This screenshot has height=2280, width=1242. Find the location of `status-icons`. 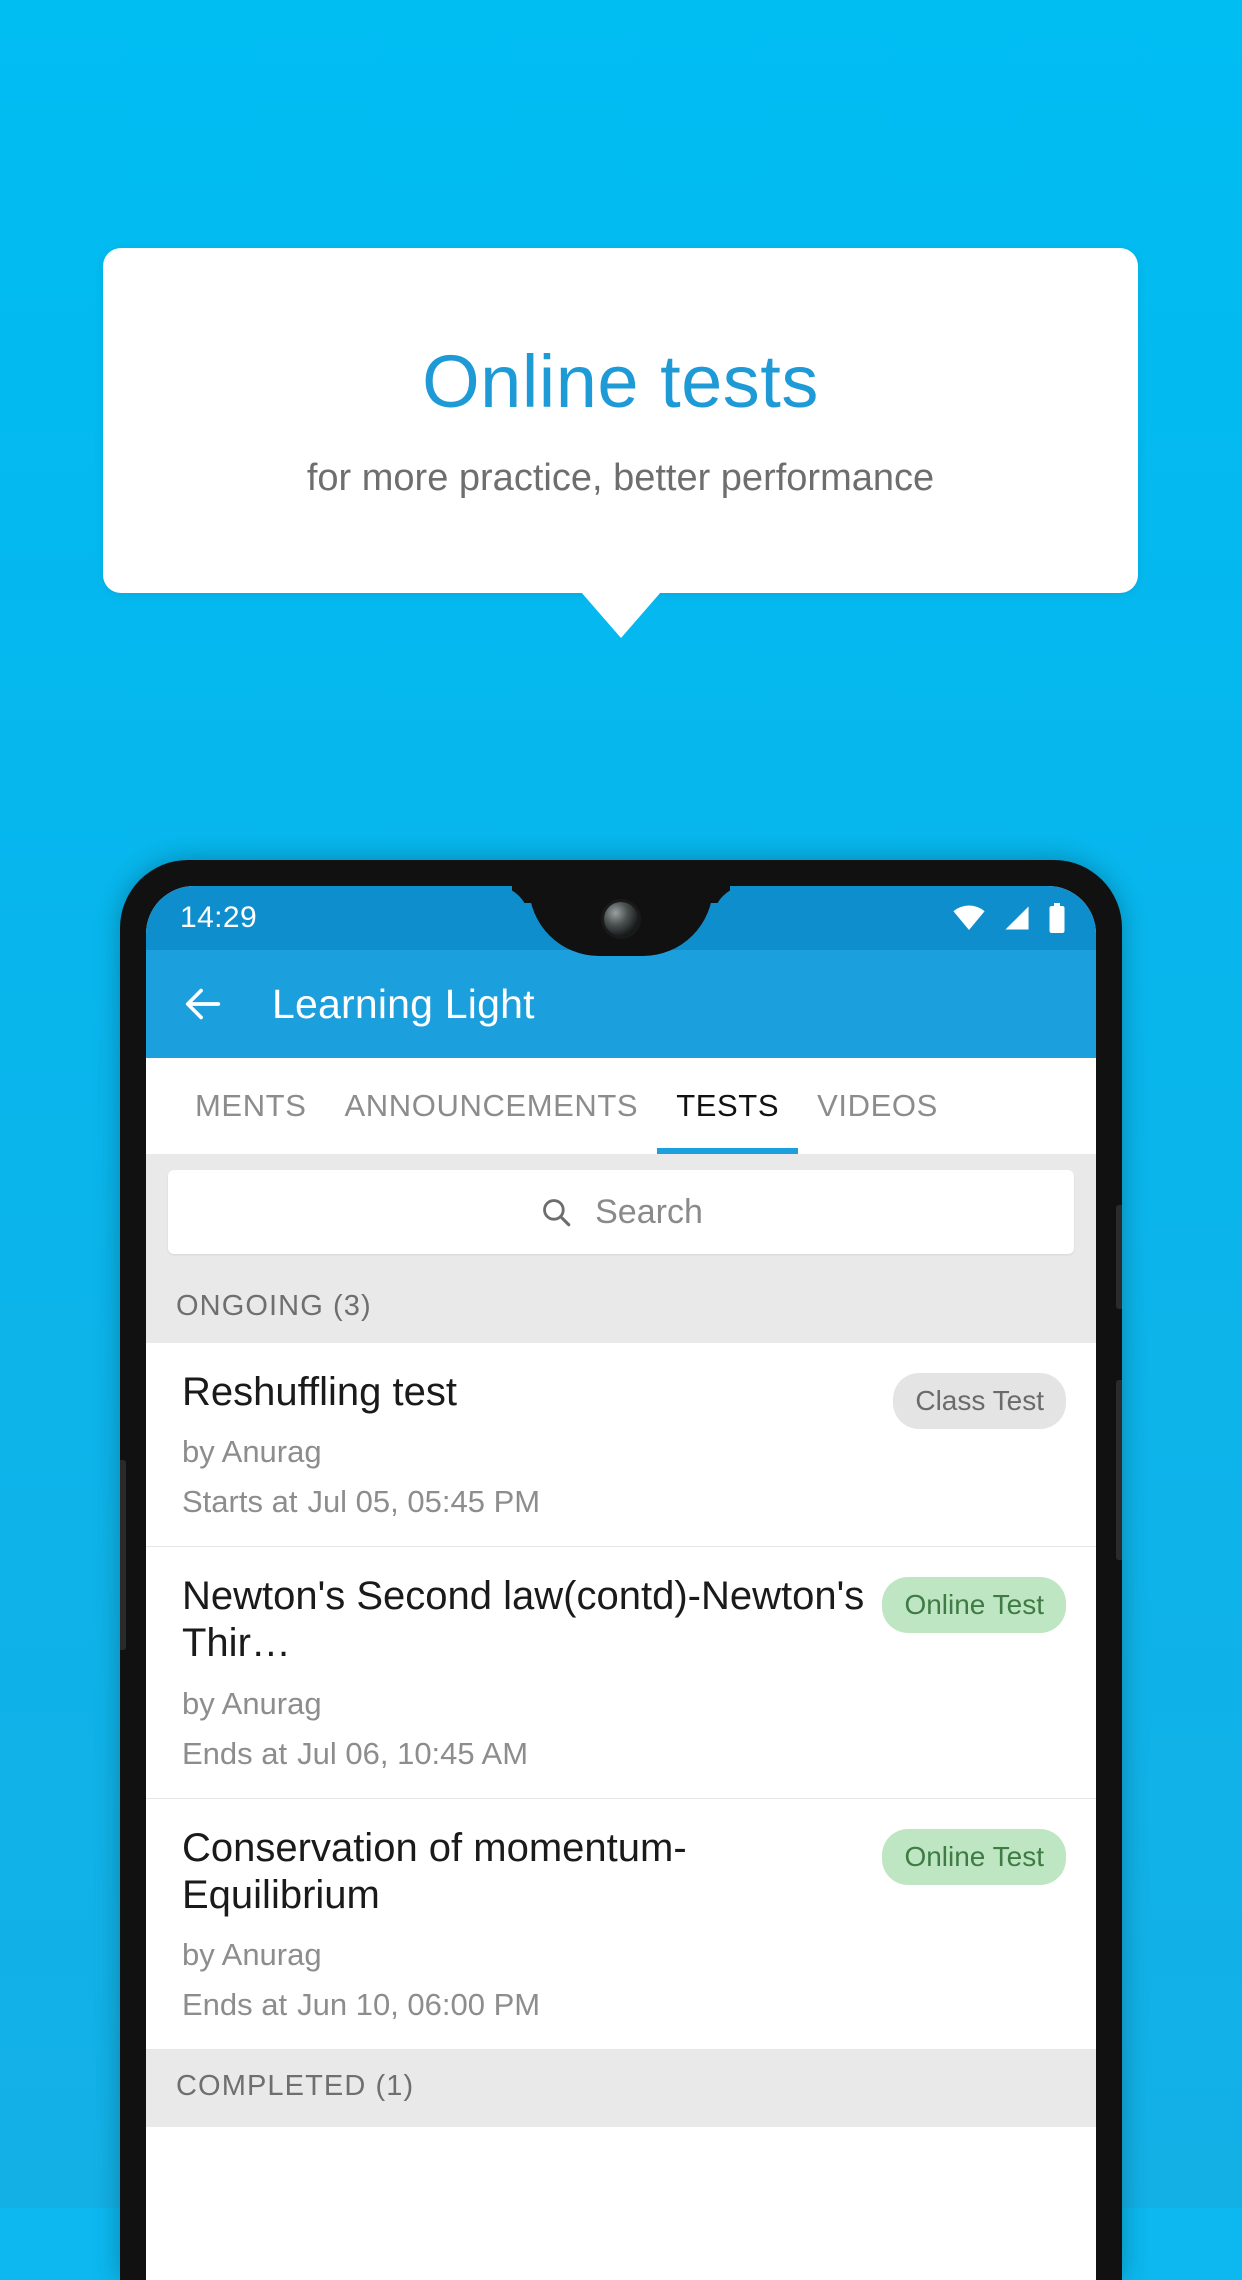

status-icons is located at coordinates (1009, 918).